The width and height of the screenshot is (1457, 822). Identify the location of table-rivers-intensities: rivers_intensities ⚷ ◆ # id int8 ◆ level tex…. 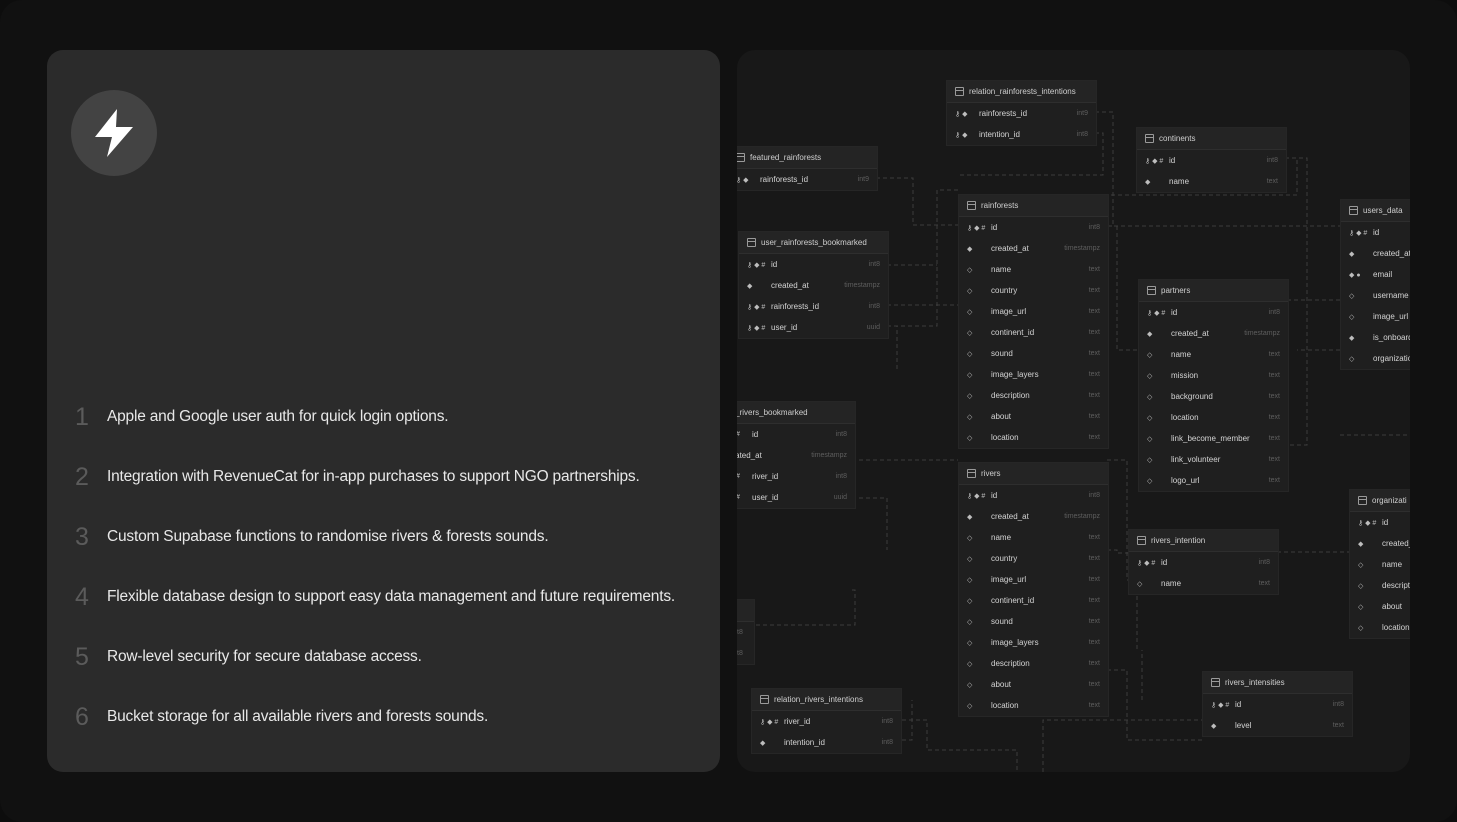
(1277, 704).